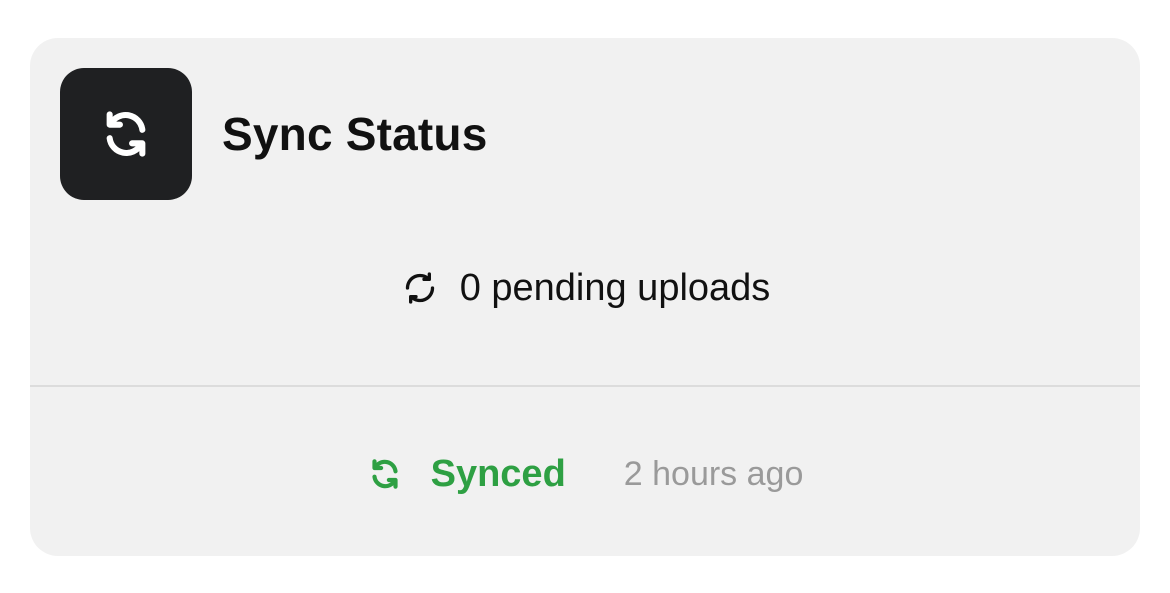 The width and height of the screenshot is (1170, 593). I want to click on pending-uploads: 0 pending uploads, so click(585, 288).